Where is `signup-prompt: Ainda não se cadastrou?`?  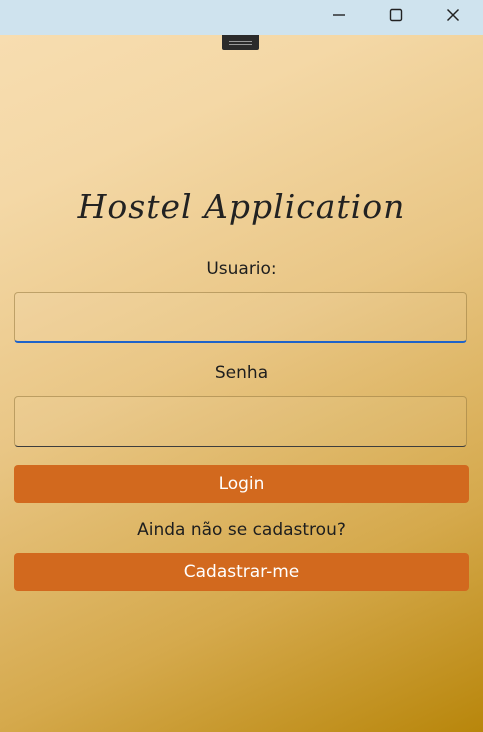
signup-prompt: Ainda não se cadastrou? is located at coordinates (241, 530).